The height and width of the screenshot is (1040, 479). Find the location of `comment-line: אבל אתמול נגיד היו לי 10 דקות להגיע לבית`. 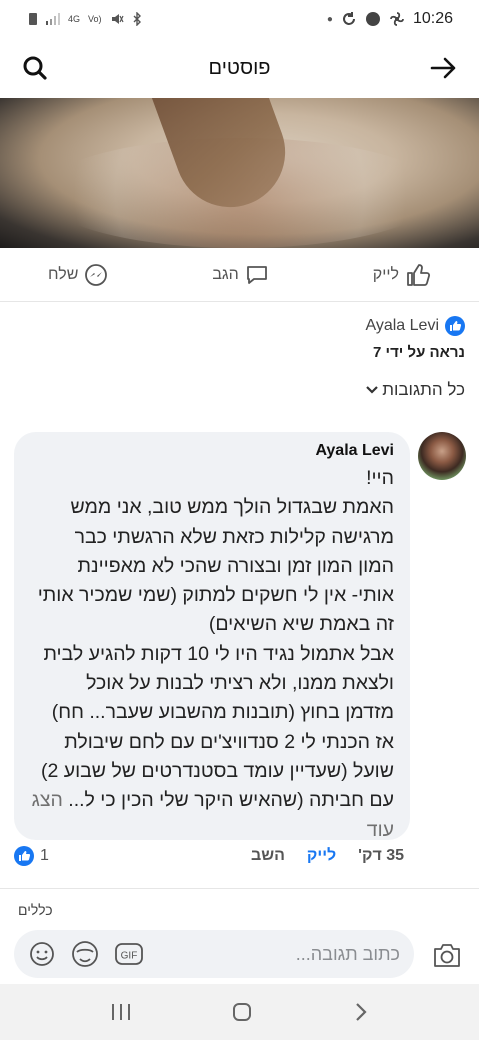

comment-line: אבל אתמול נגיד היו לי 10 דקות להגיע לבית is located at coordinates (218, 653).